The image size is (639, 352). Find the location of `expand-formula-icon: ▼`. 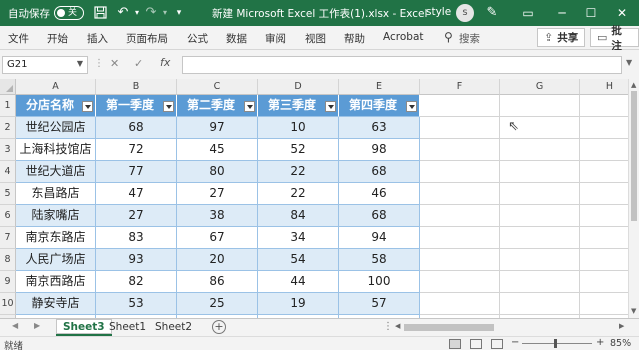

expand-formula-icon: ▼ is located at coordinates (629, 62).